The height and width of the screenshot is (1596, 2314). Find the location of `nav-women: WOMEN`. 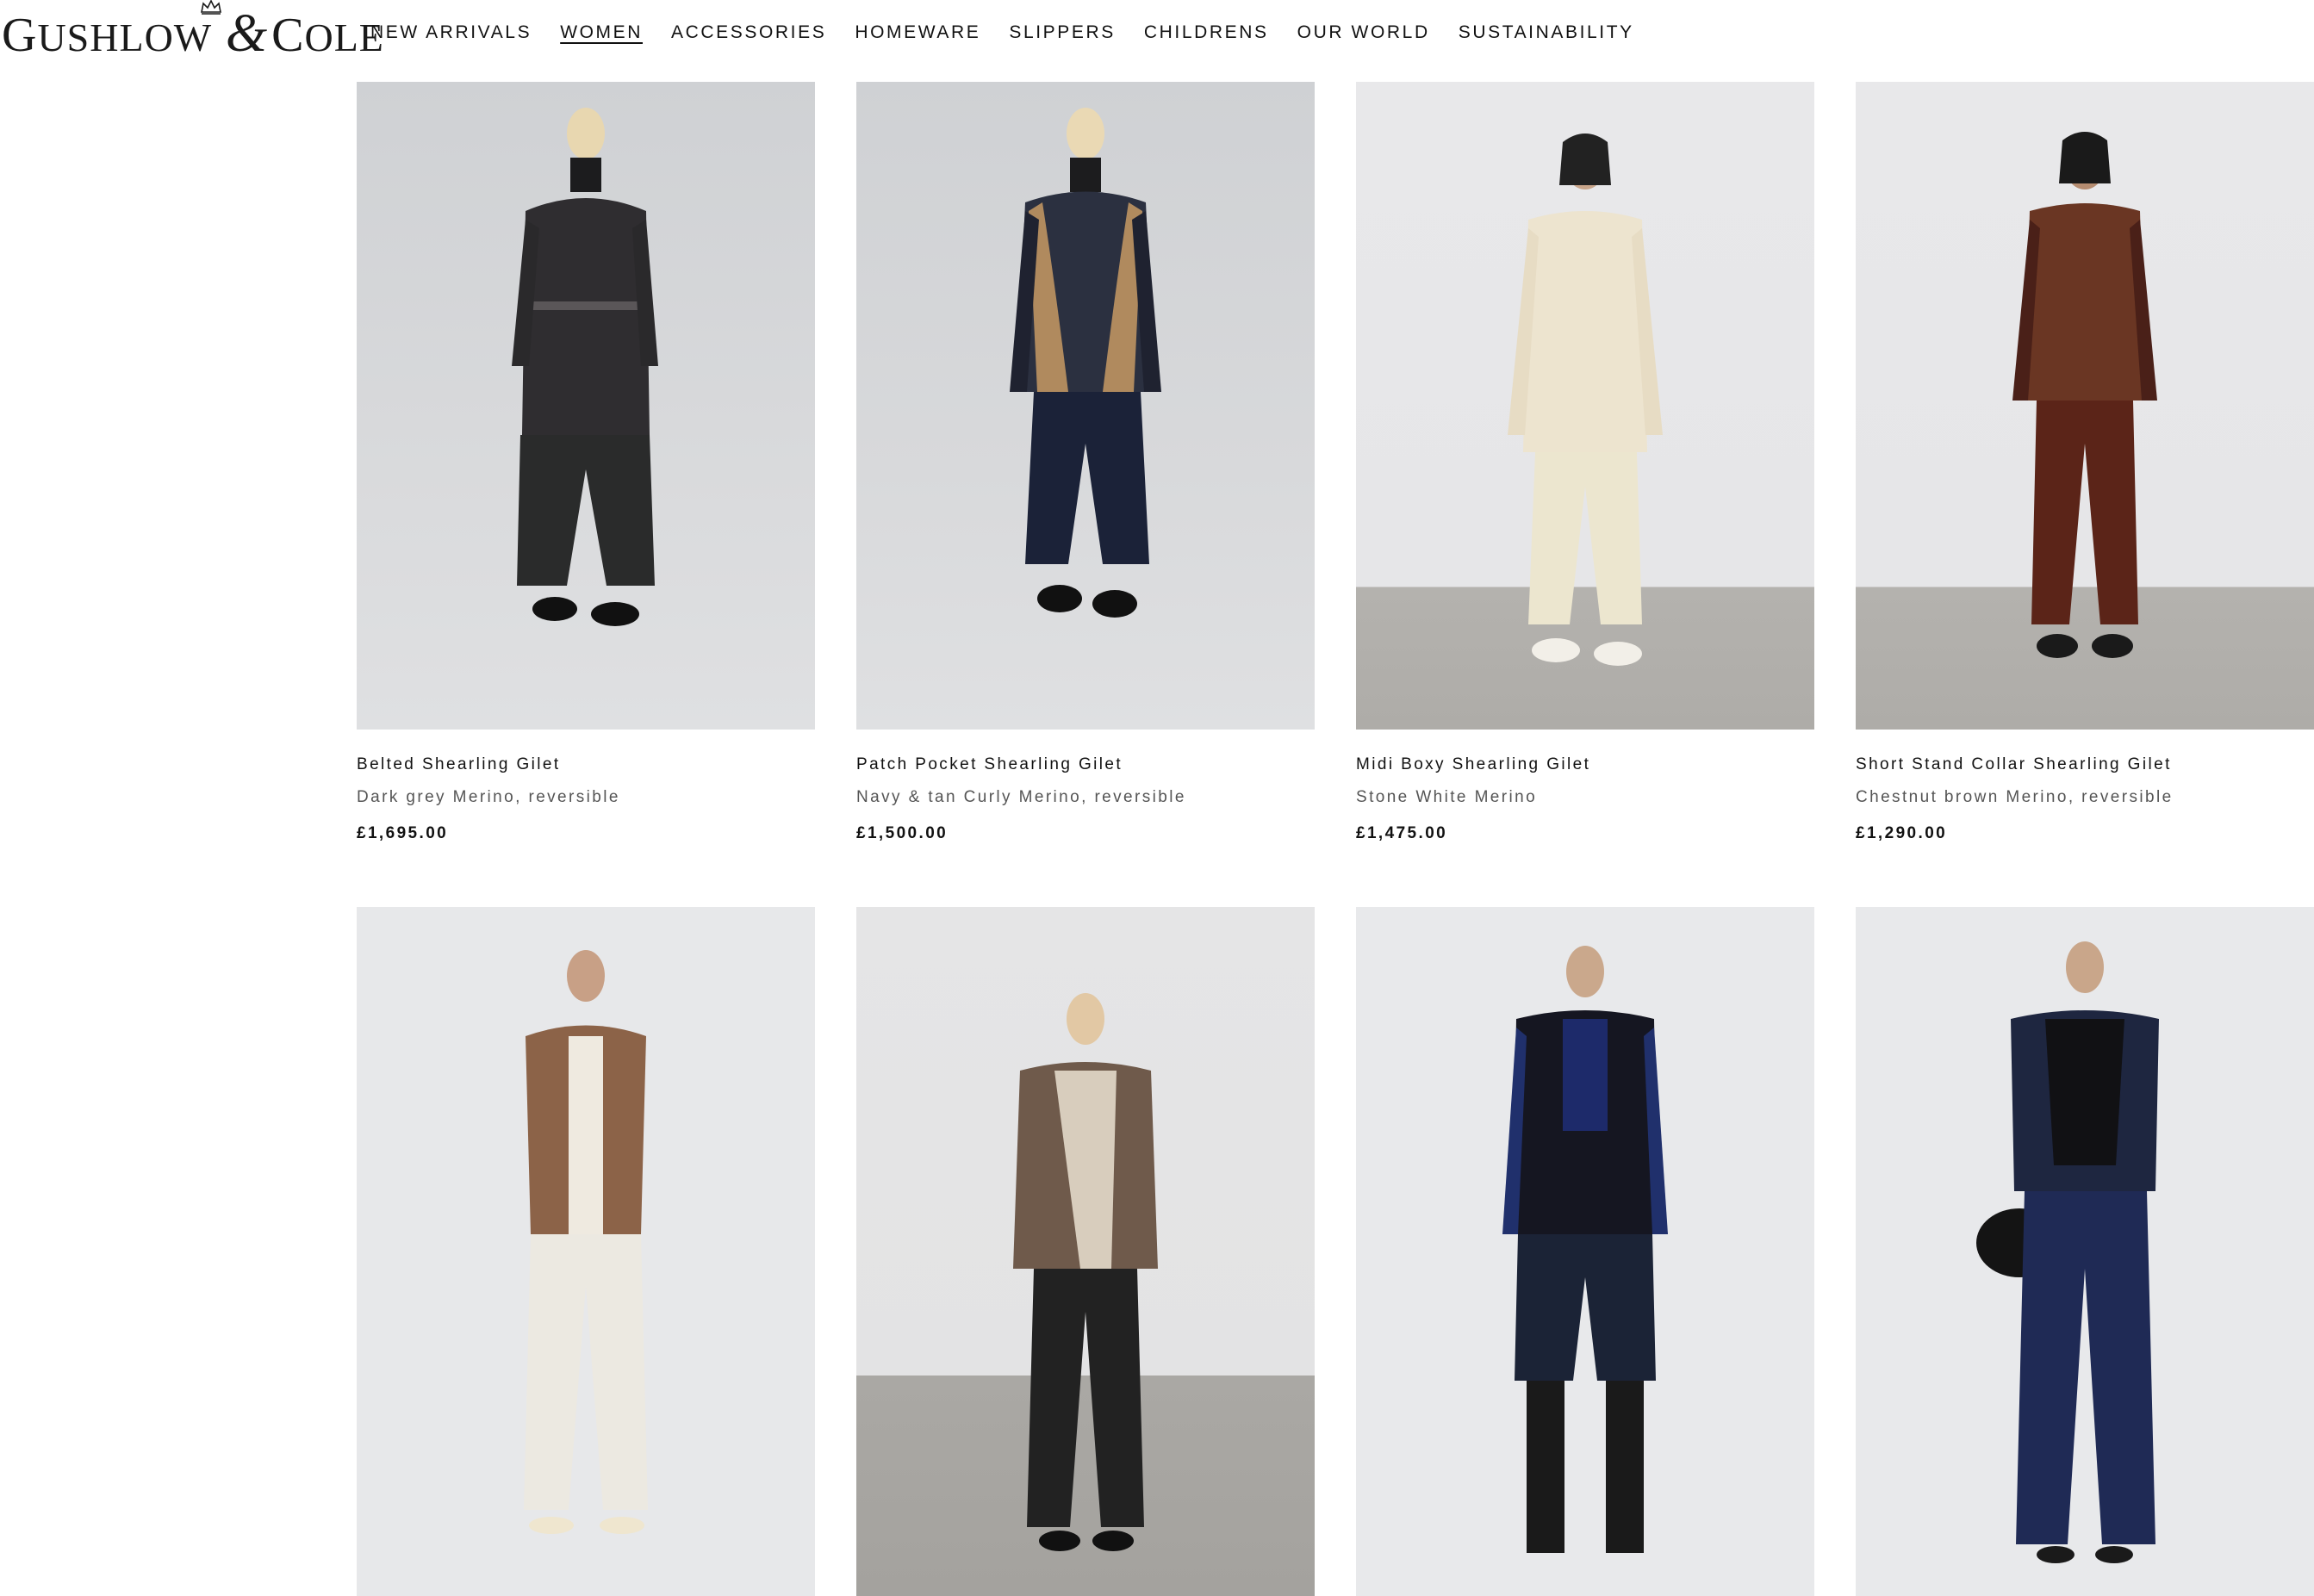

nav-women: WOMEN is located at coordinates (602, 34).